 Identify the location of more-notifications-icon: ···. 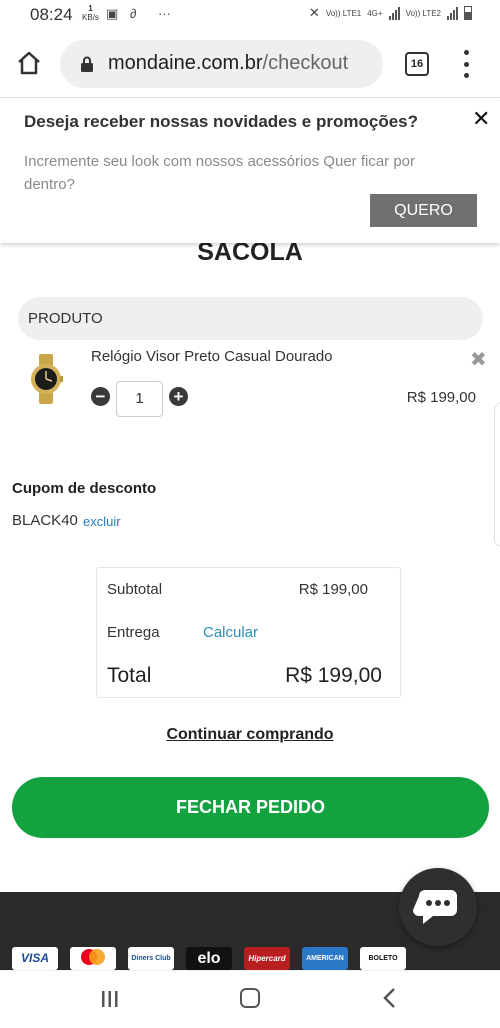
(164, 13).